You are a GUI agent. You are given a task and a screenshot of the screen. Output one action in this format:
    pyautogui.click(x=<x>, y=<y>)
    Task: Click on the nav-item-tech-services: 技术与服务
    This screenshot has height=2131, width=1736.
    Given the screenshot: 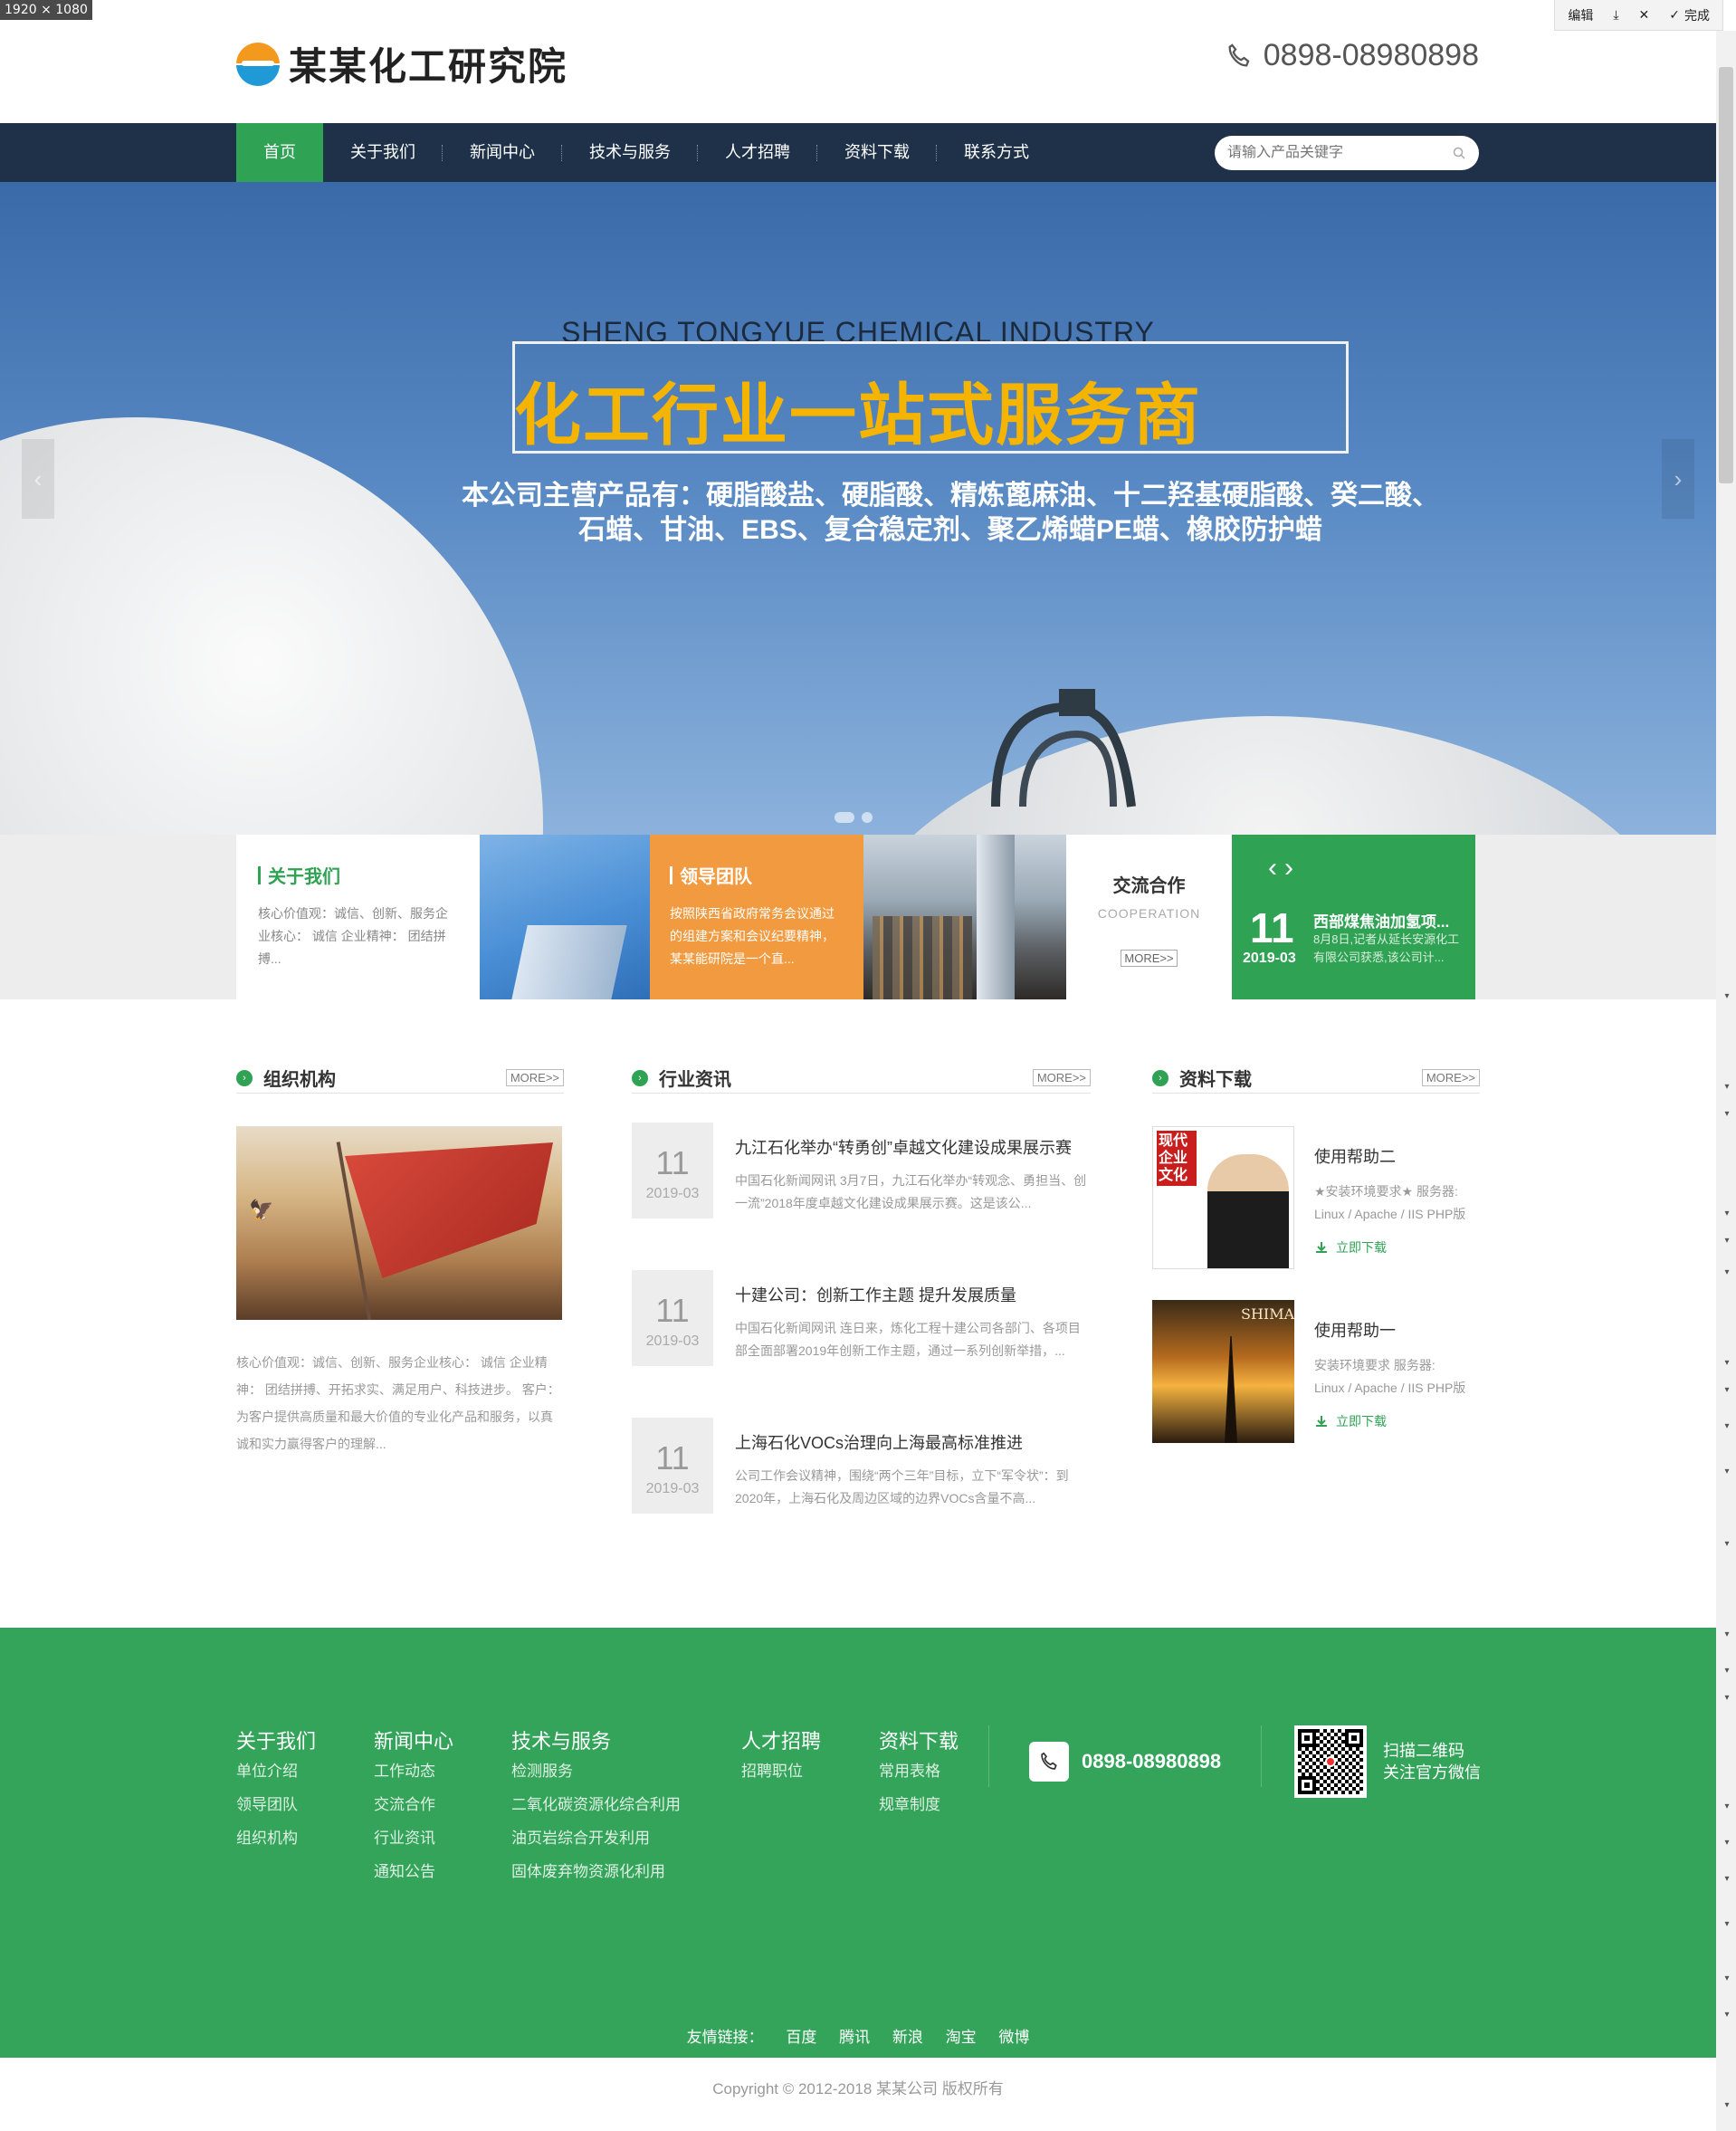 What is the action you would take?
    pyautogui.click(x=630, y=152)
    